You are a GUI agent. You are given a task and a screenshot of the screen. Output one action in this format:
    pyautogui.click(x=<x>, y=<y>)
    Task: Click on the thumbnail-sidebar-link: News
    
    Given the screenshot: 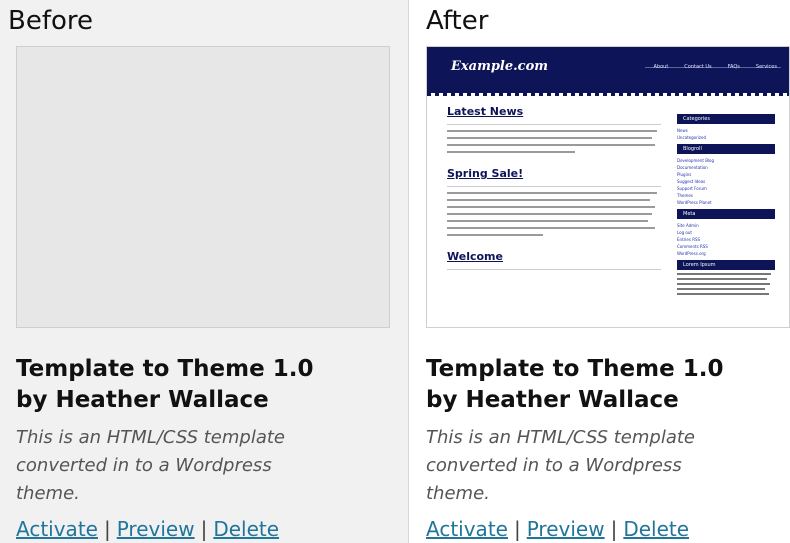 What is the action you would take?
    pyautogui.click(x=682, y=130)
    